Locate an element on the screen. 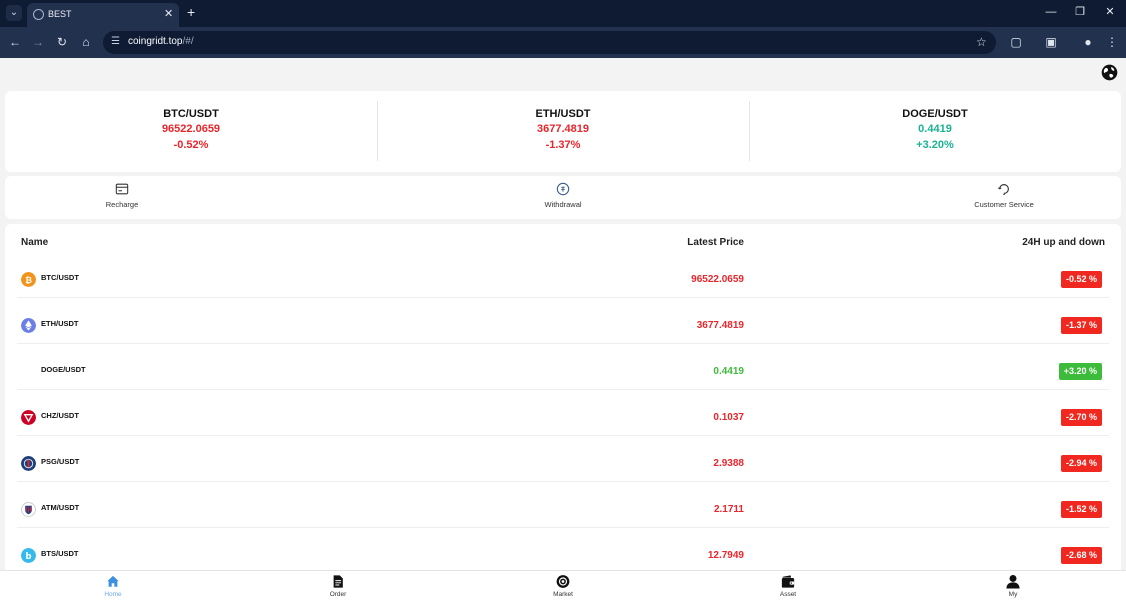  change-badge: +3.20 % is located at coordinates (1080, 371).